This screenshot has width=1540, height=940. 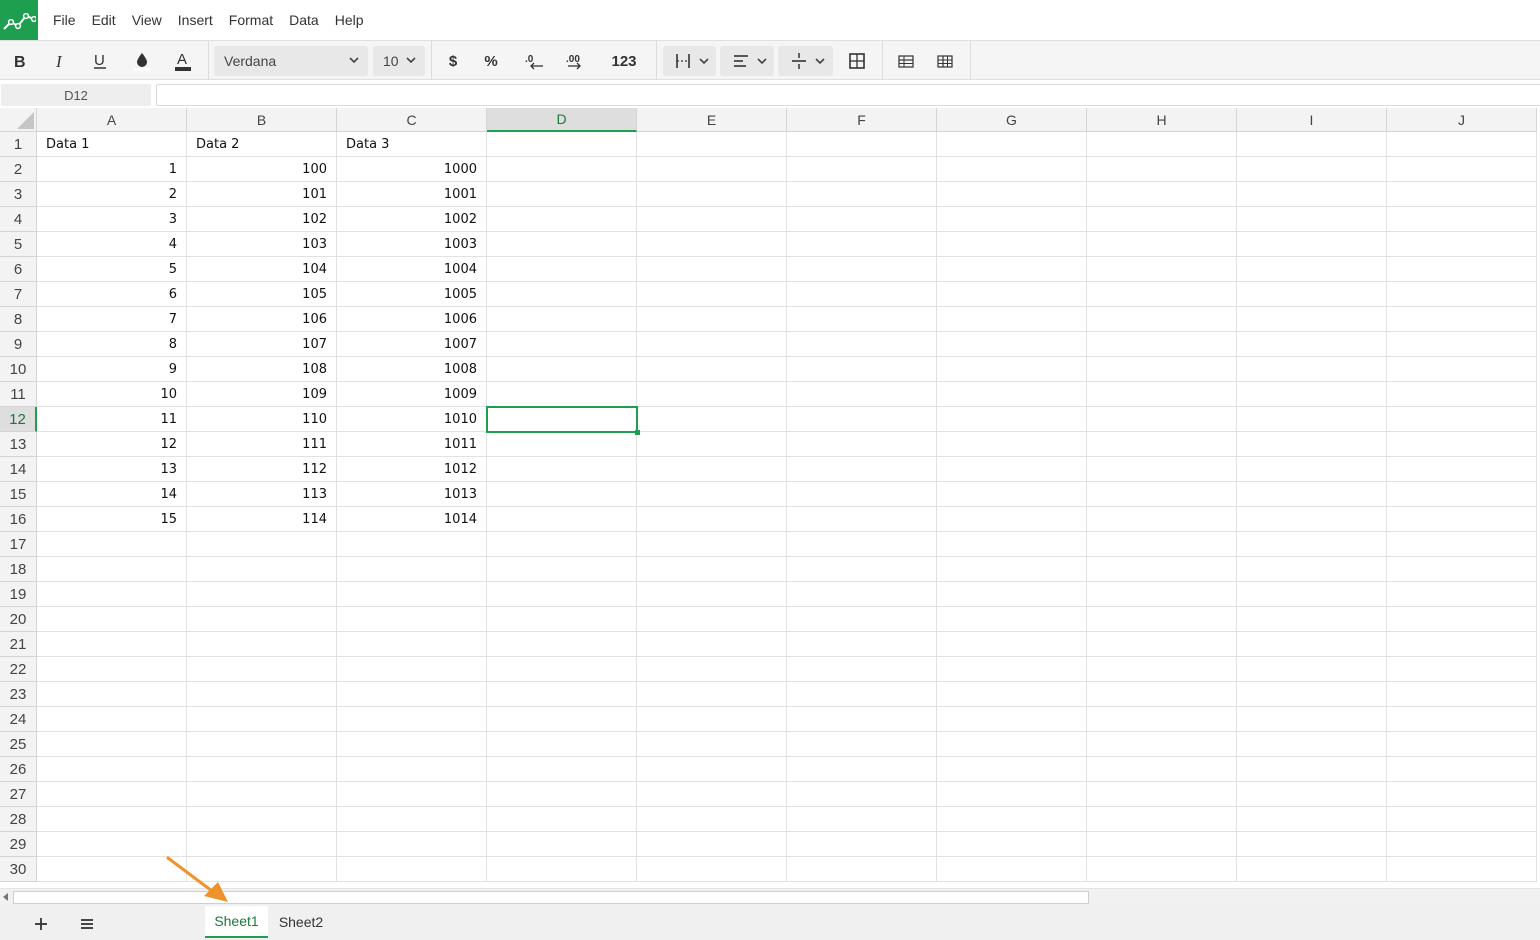 I want to click on cell-h8, so click(x=1162, y=319).